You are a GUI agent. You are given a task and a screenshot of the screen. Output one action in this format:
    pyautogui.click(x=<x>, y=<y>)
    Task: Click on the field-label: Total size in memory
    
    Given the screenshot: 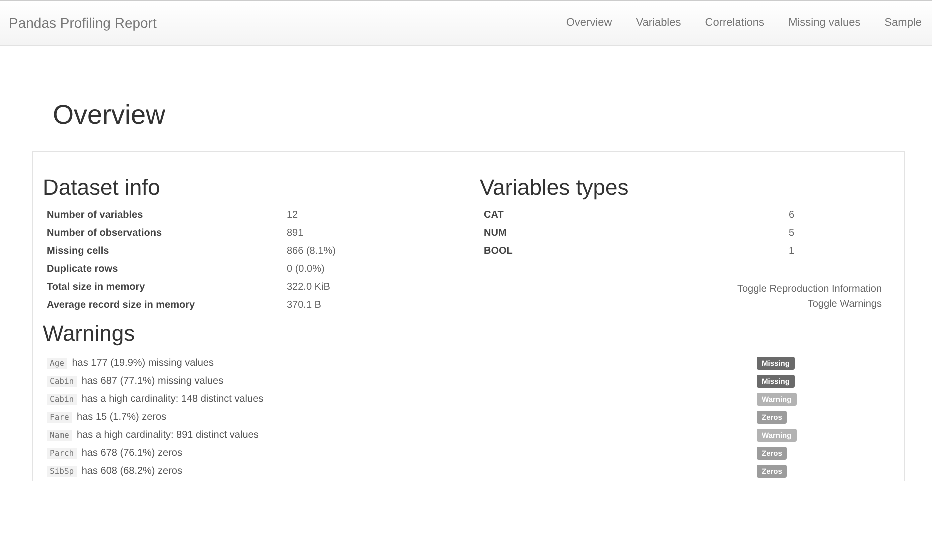 What is the action you would take?
    pyautogui.click(x=96, y=287)
    